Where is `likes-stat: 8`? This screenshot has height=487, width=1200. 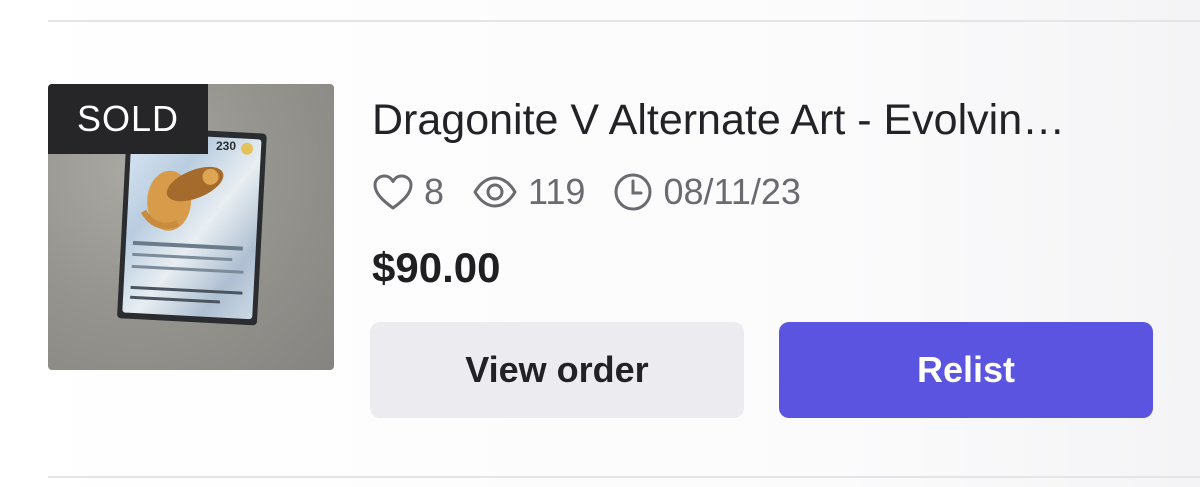 likes-stat: 8 is located at coordinates (408, 192).